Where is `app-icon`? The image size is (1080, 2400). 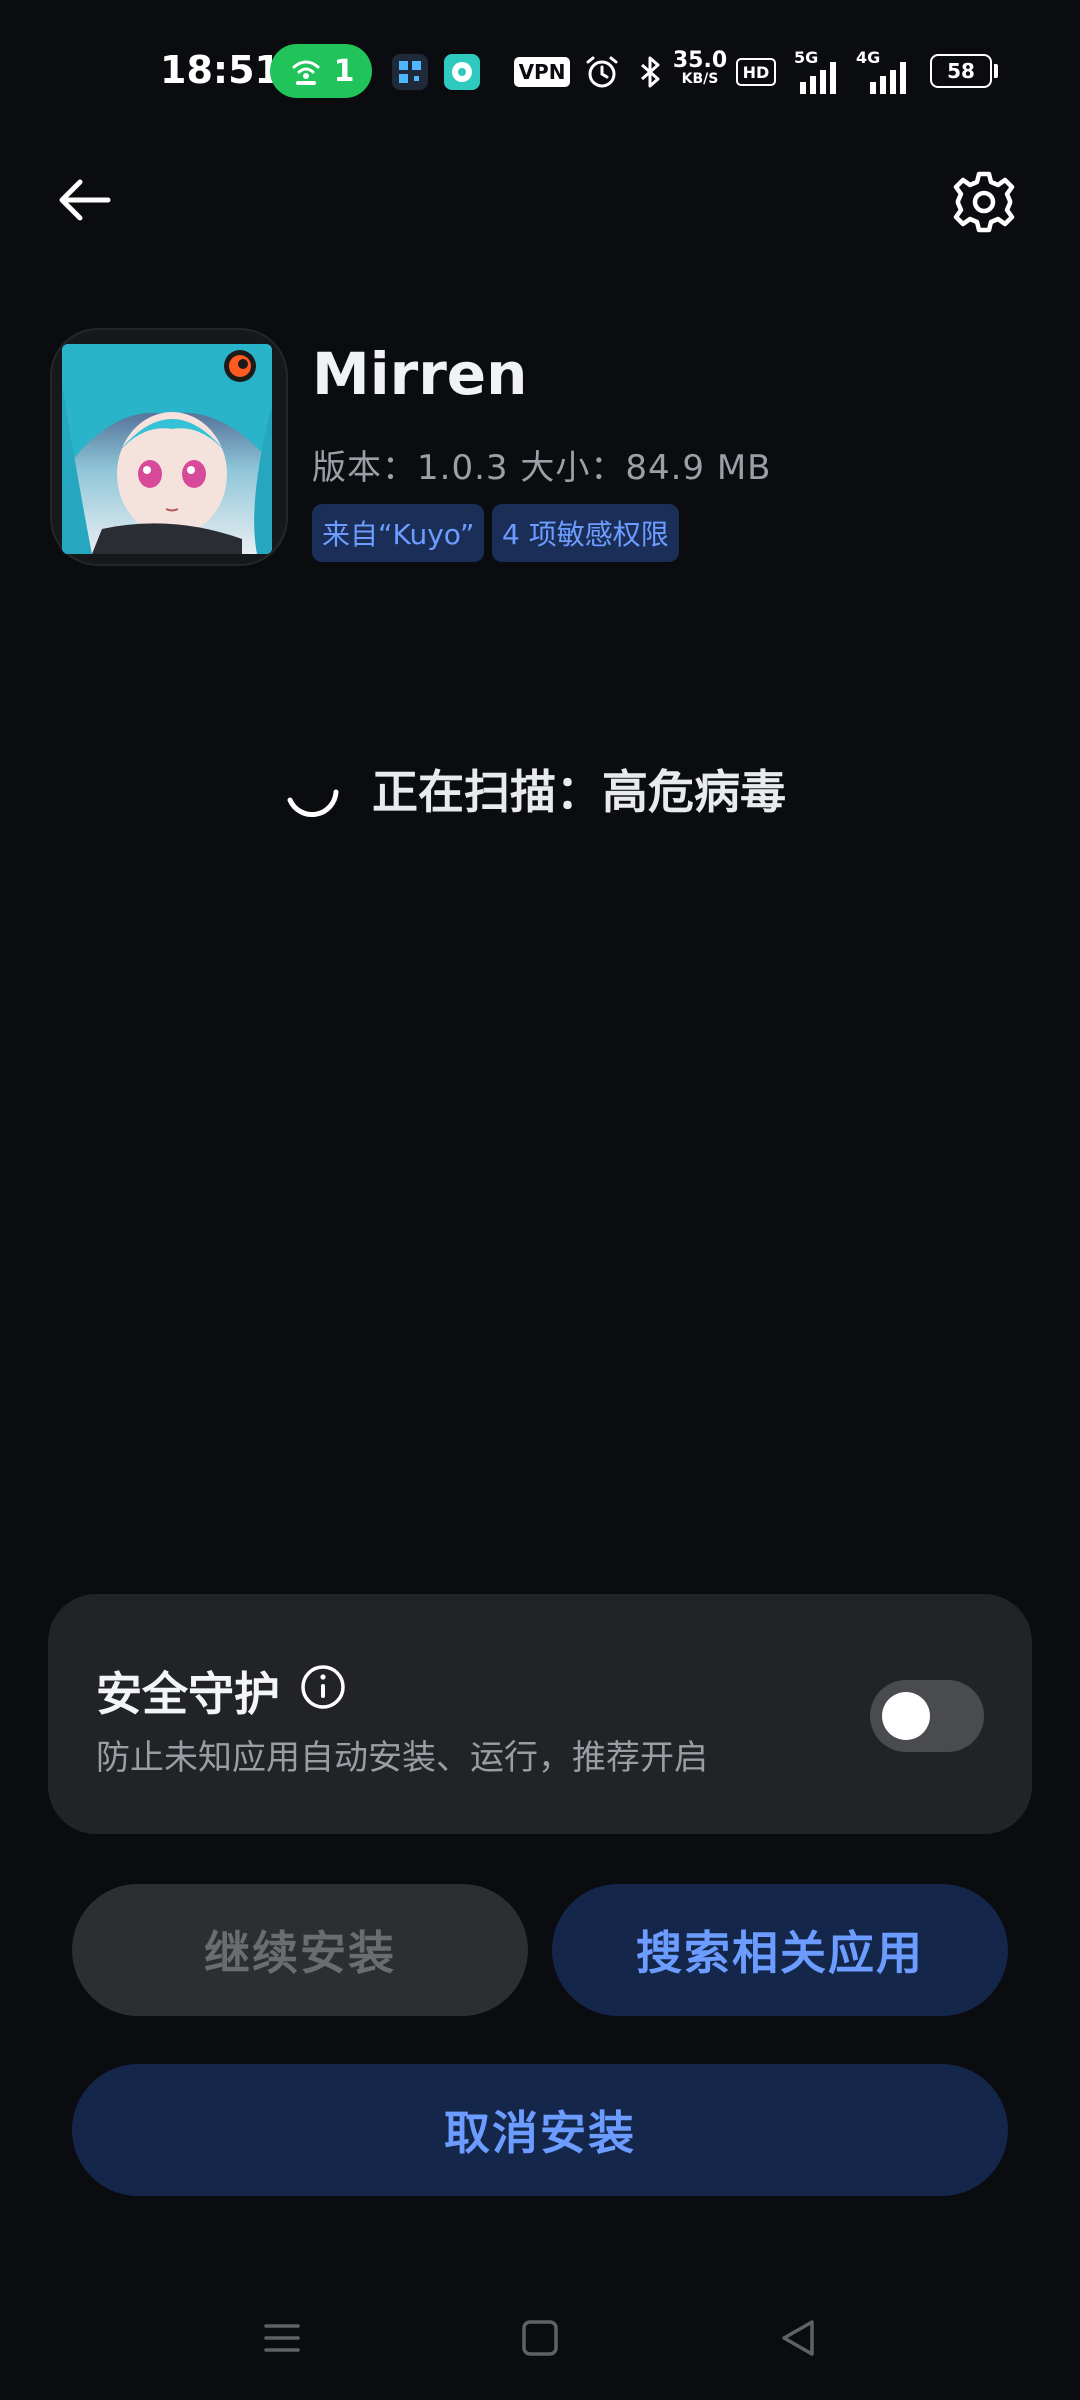 app-icon is located at coordinates (167, 449).